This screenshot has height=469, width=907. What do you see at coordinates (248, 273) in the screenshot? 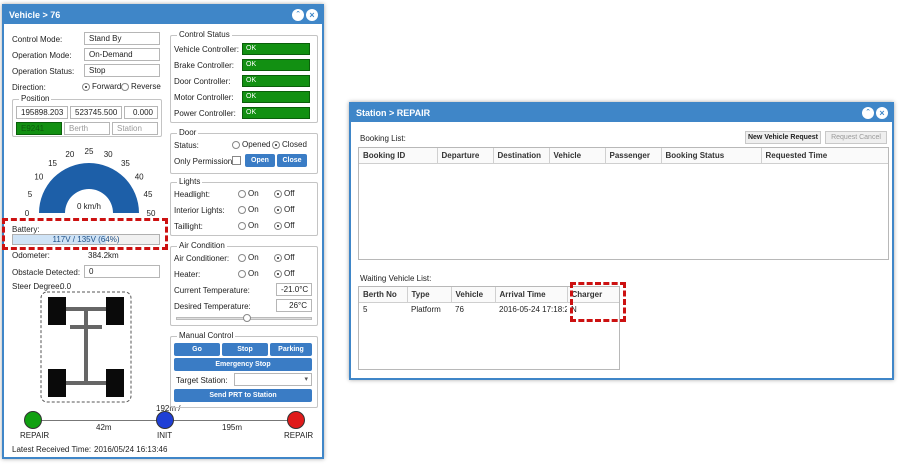
I see `heater-on-radio: On` at bounding box center [248, 273].